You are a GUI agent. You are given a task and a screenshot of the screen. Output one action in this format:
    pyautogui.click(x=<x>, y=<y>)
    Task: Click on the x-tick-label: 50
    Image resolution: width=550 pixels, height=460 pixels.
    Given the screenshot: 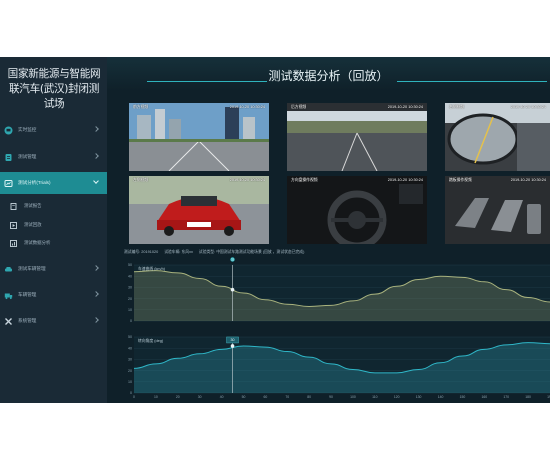 What is the action you would take?
    pyautogui.click(x=244, y=397)
    